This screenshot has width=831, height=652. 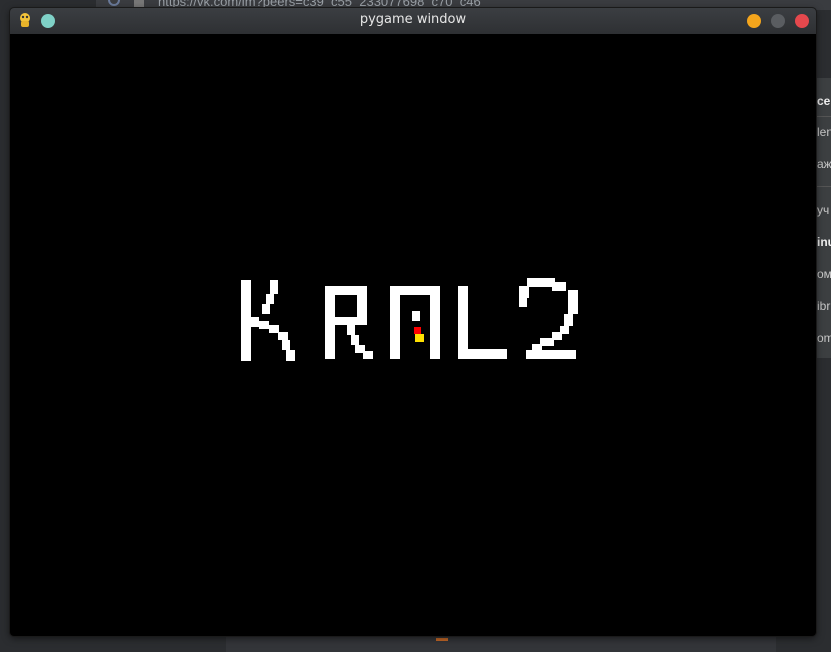 I want to click on shield-icon, so click(x=114, y=3).